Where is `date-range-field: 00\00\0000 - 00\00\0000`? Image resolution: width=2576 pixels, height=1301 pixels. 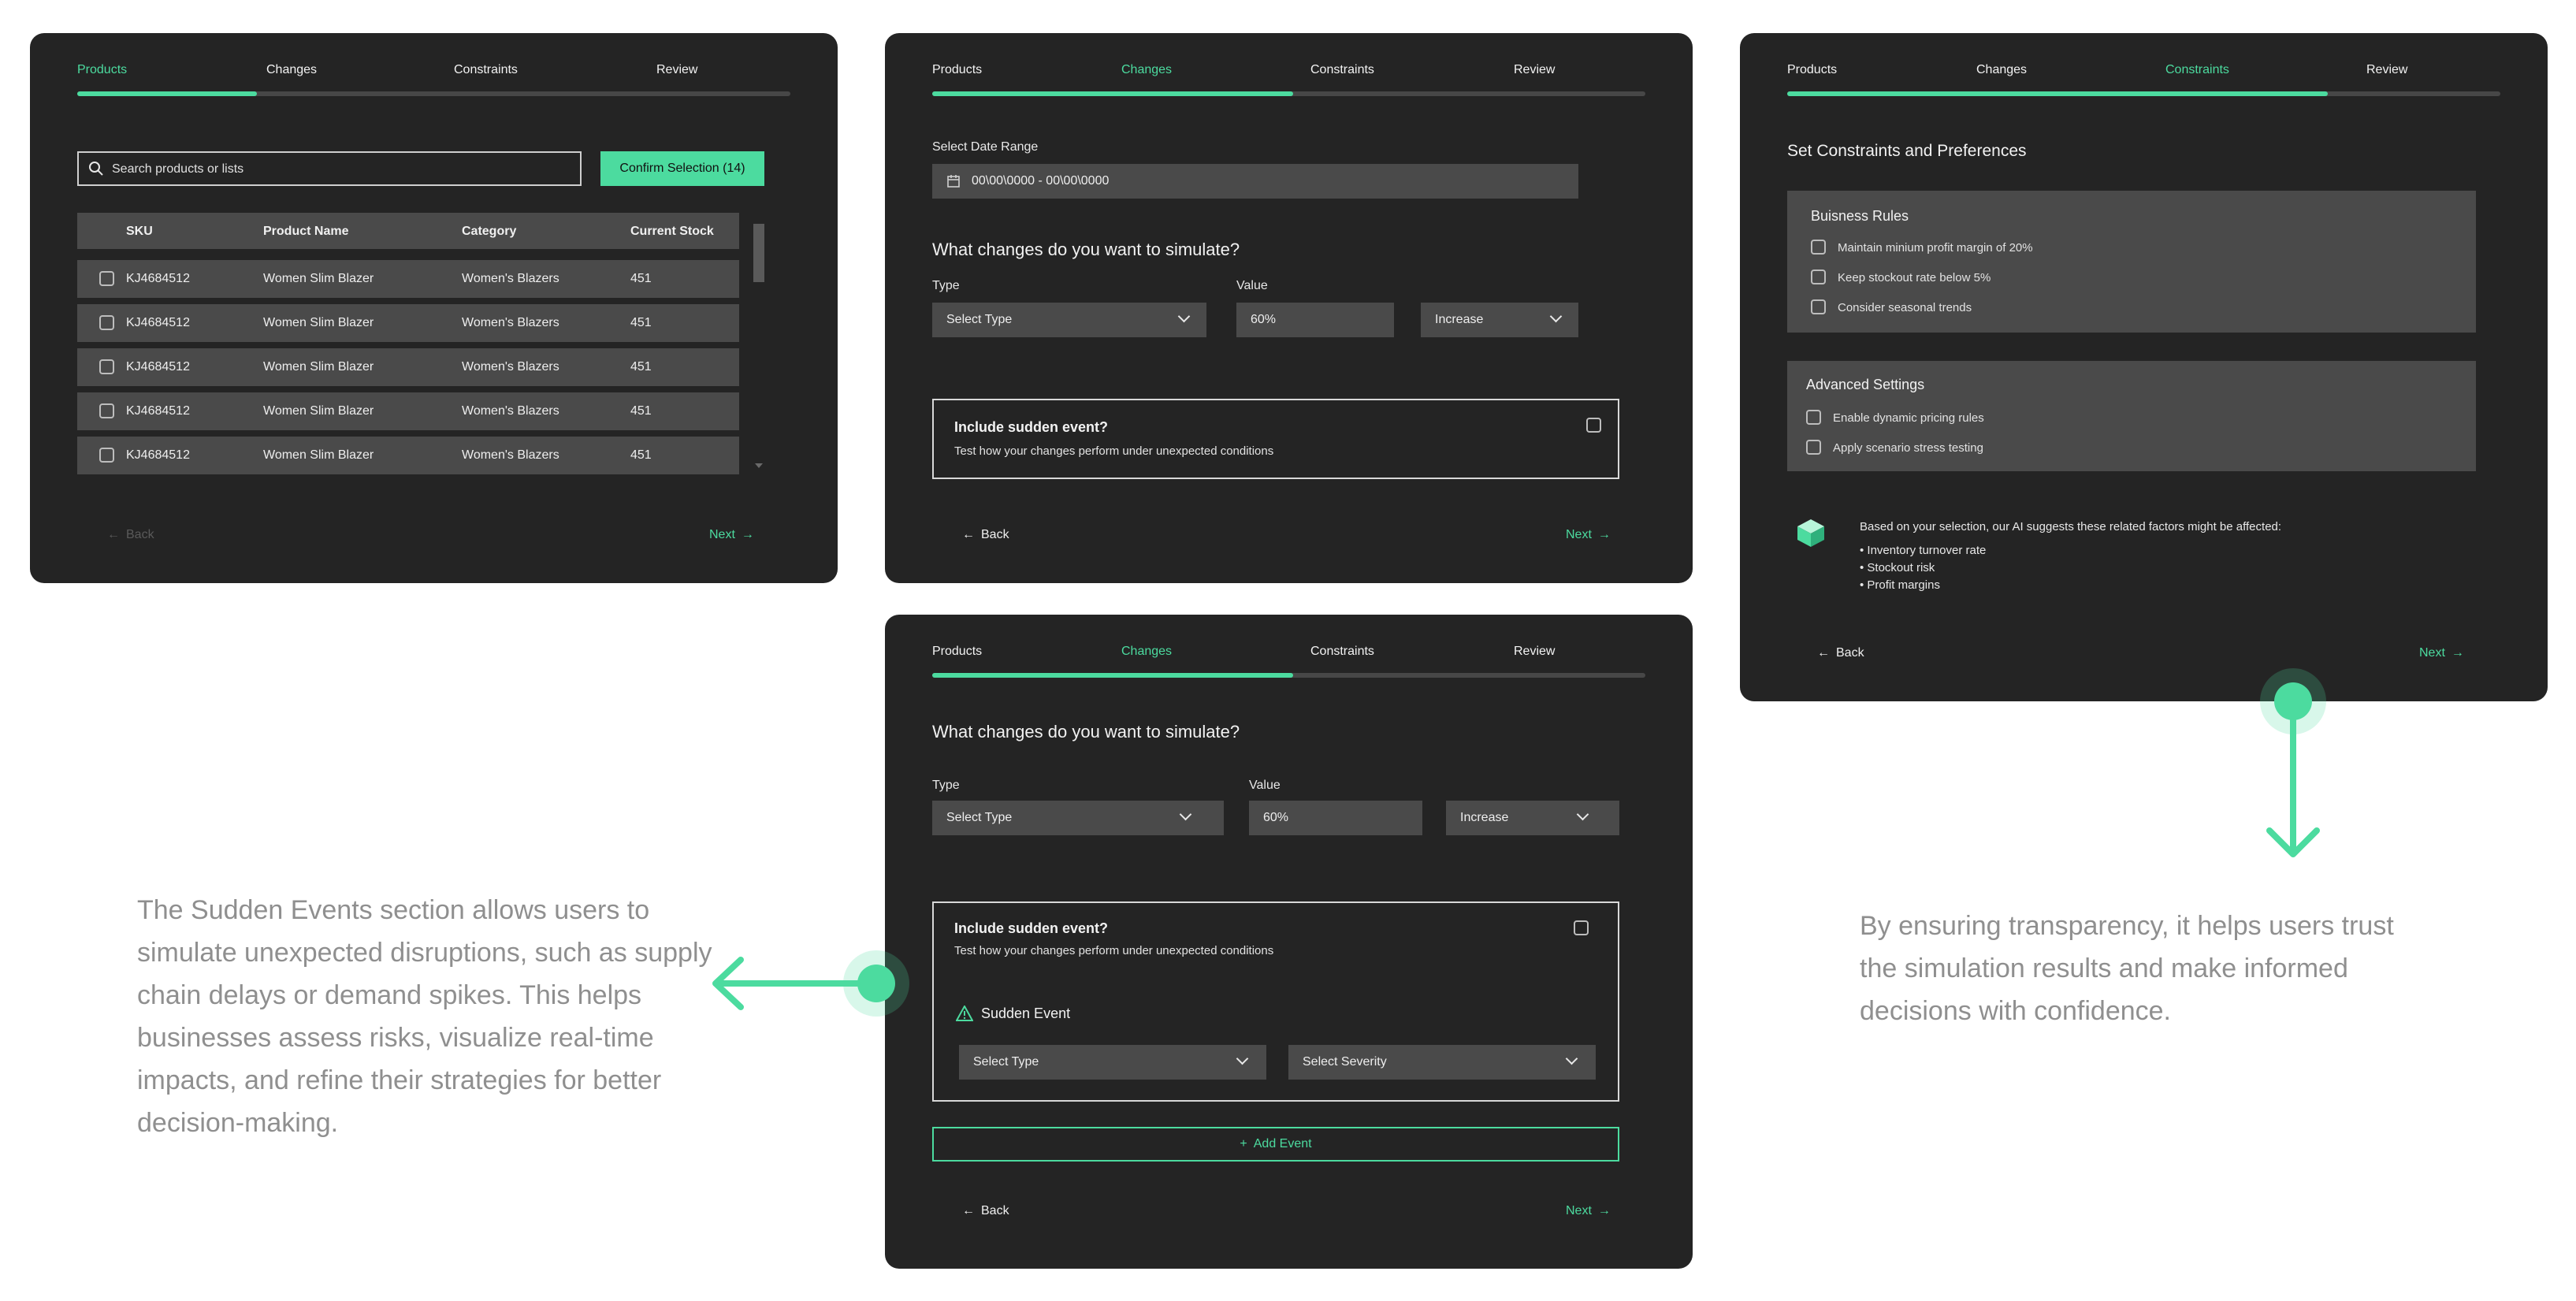
date-range-field: 00\00\0000 - 00\00\0000 is located at coordinates (1255, 181).